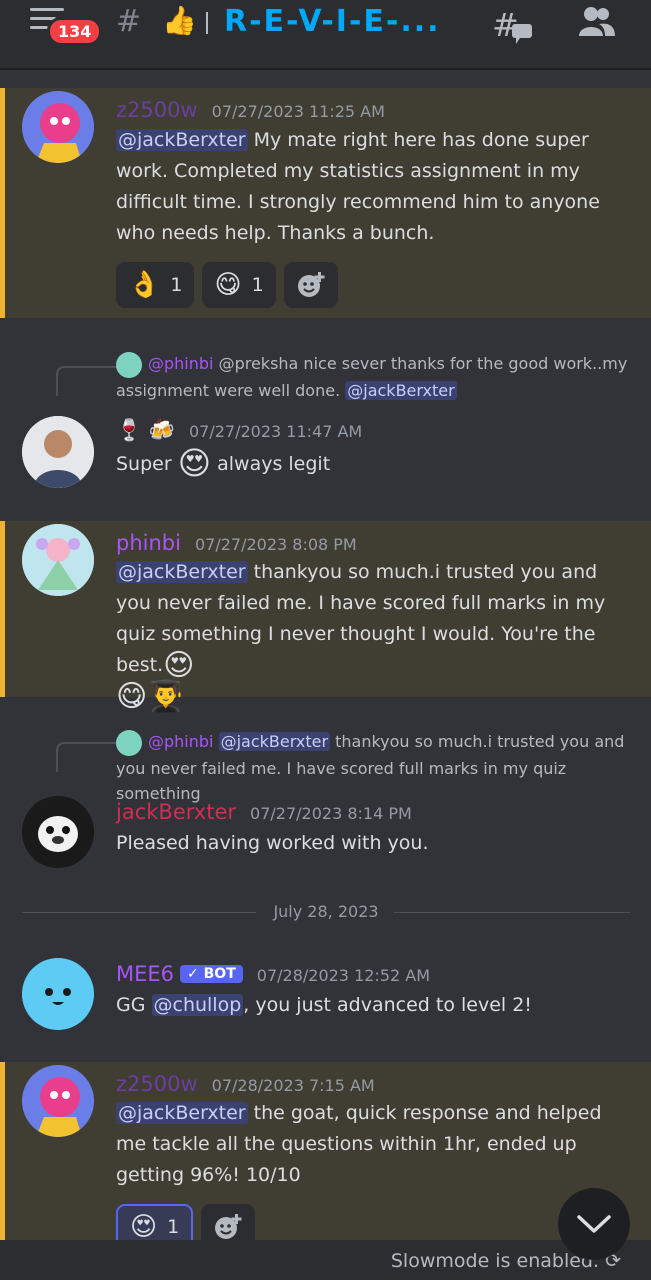 The width and height of the screenshot is (651, 1280). What do you see at coordinates (325, 1260) in the screenshot?
I see `composer-footer: Slowmode is enabled. ⟳` at bounding box center [325, 1260].